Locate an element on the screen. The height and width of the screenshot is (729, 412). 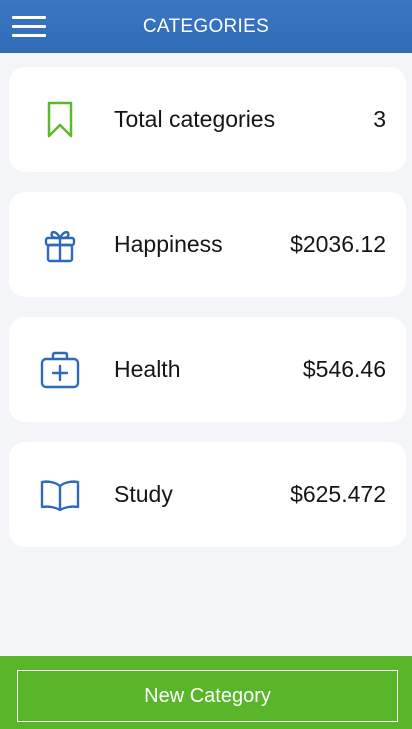
category-name: Happiness is located at coordinates (168, 244).